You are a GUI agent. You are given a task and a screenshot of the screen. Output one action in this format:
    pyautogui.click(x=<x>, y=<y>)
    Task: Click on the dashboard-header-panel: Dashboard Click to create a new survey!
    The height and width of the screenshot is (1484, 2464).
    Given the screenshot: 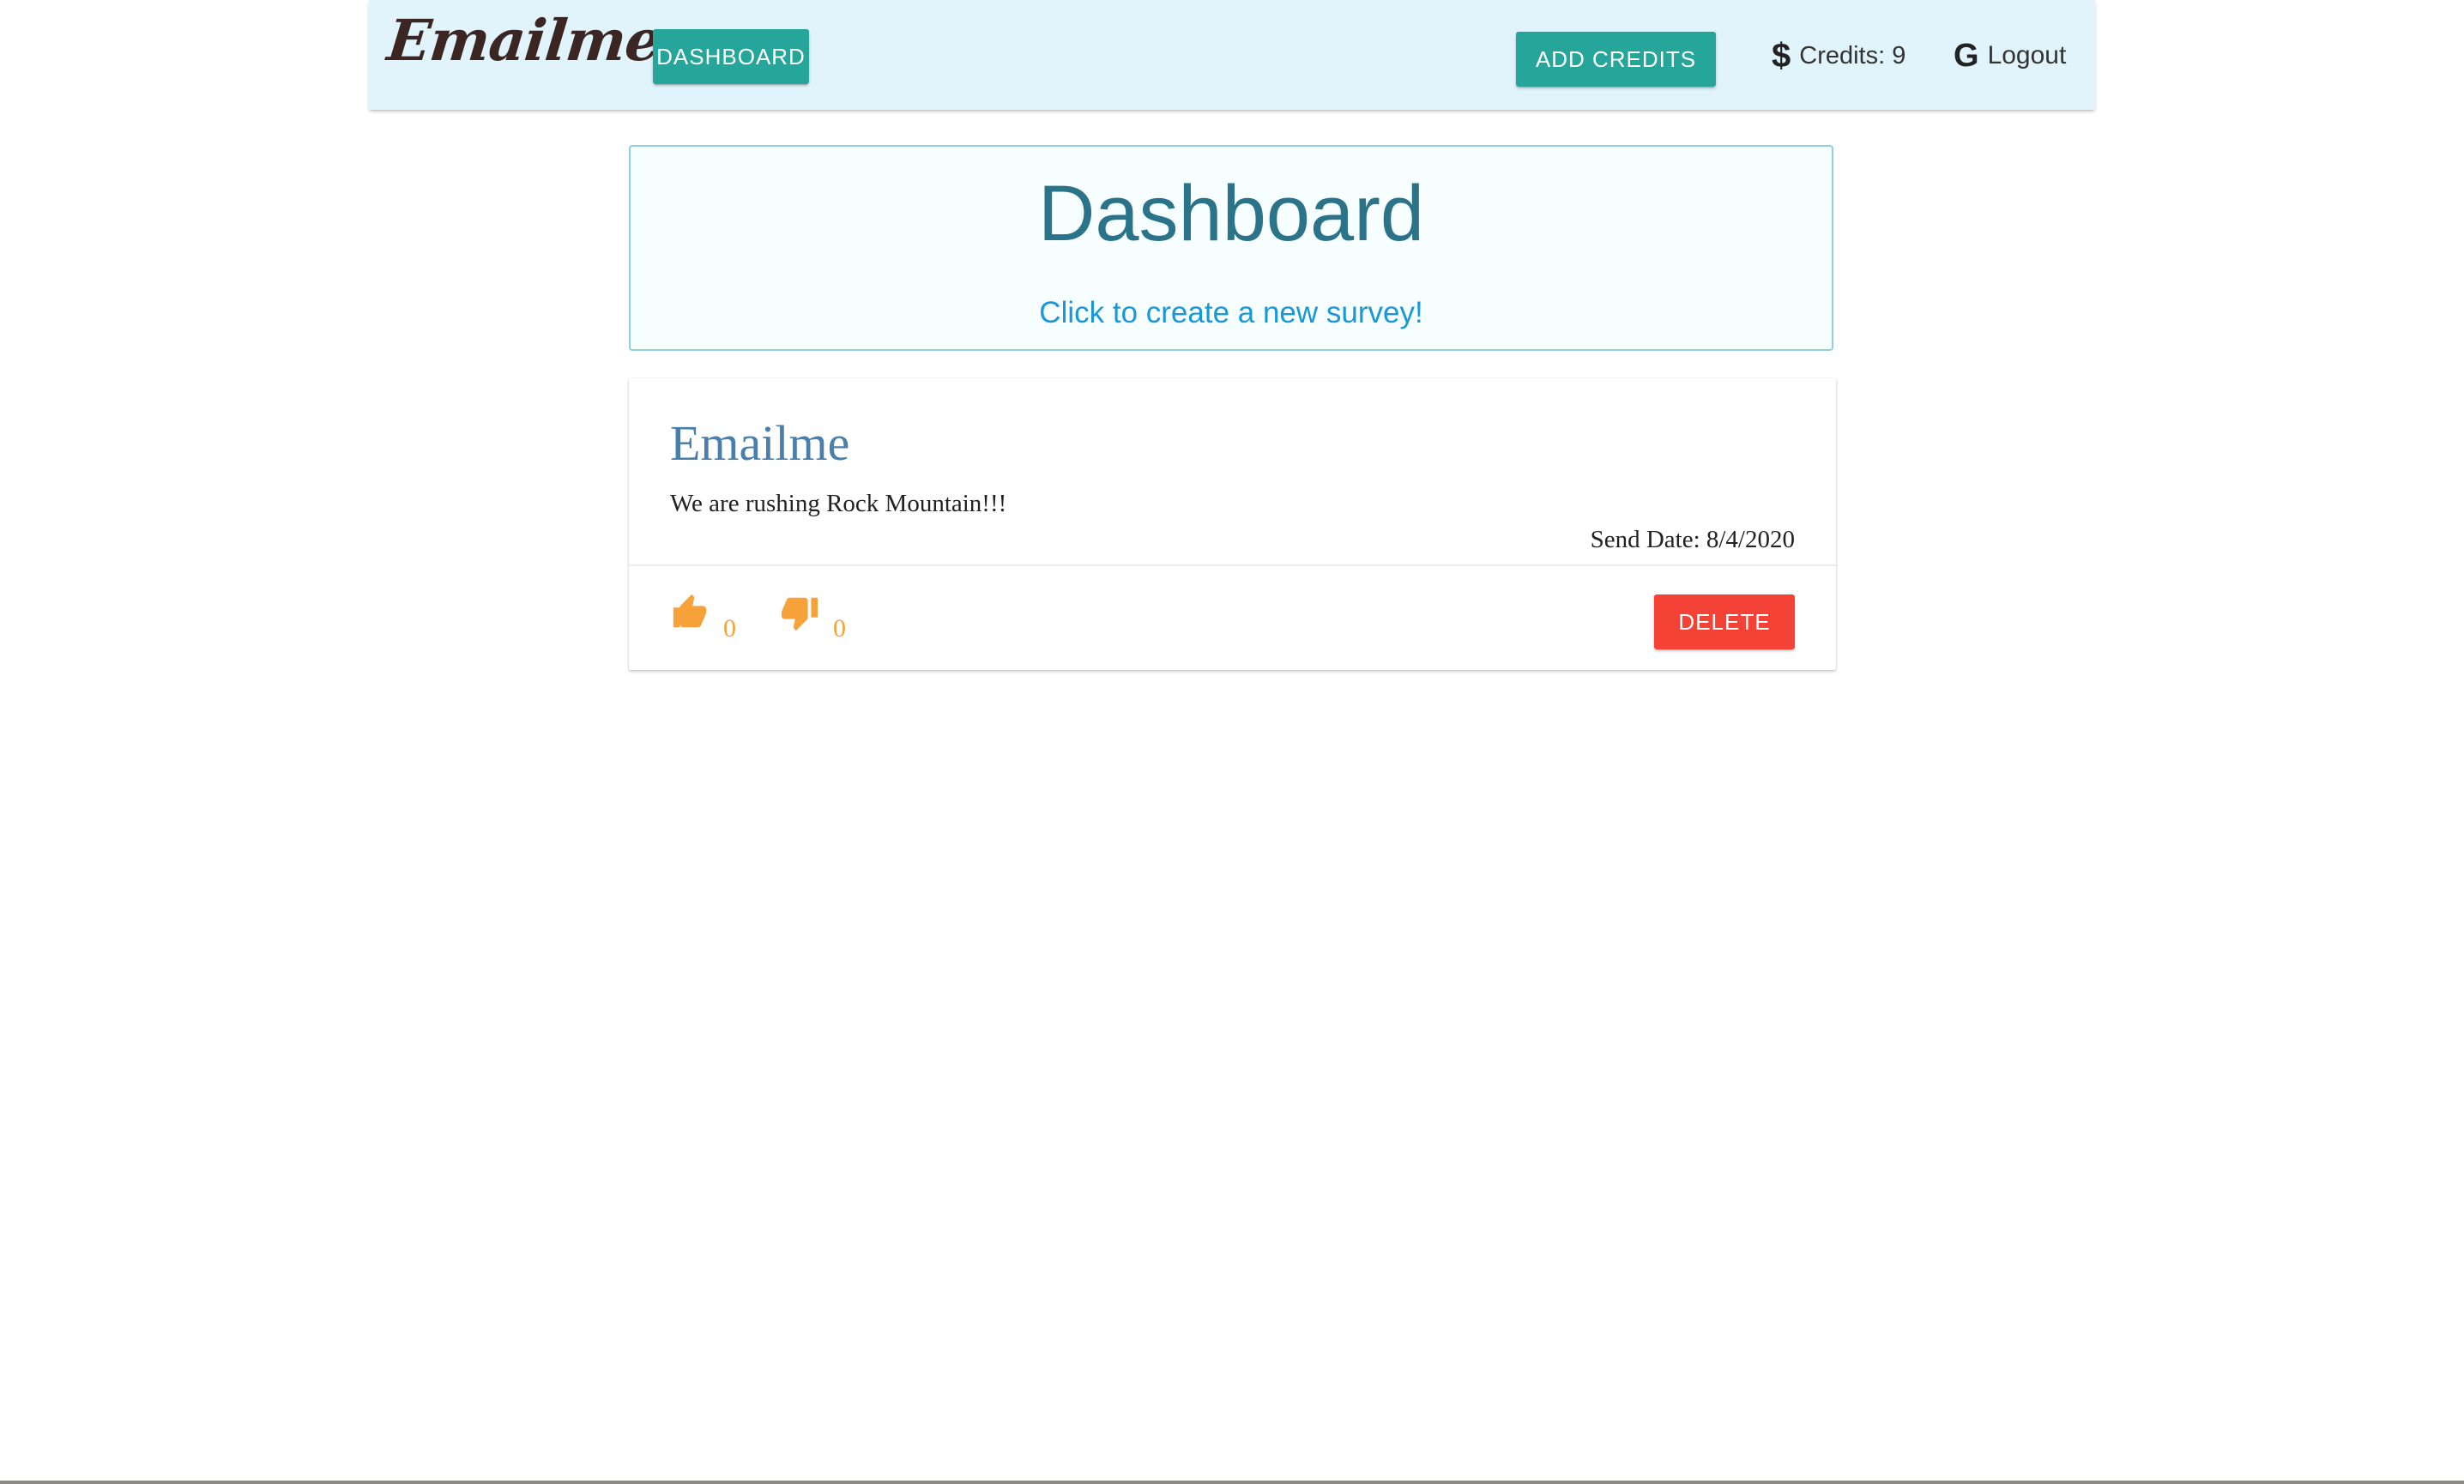 What is the action you would take?
    pyautogui.click(x=1231, y=248)
    